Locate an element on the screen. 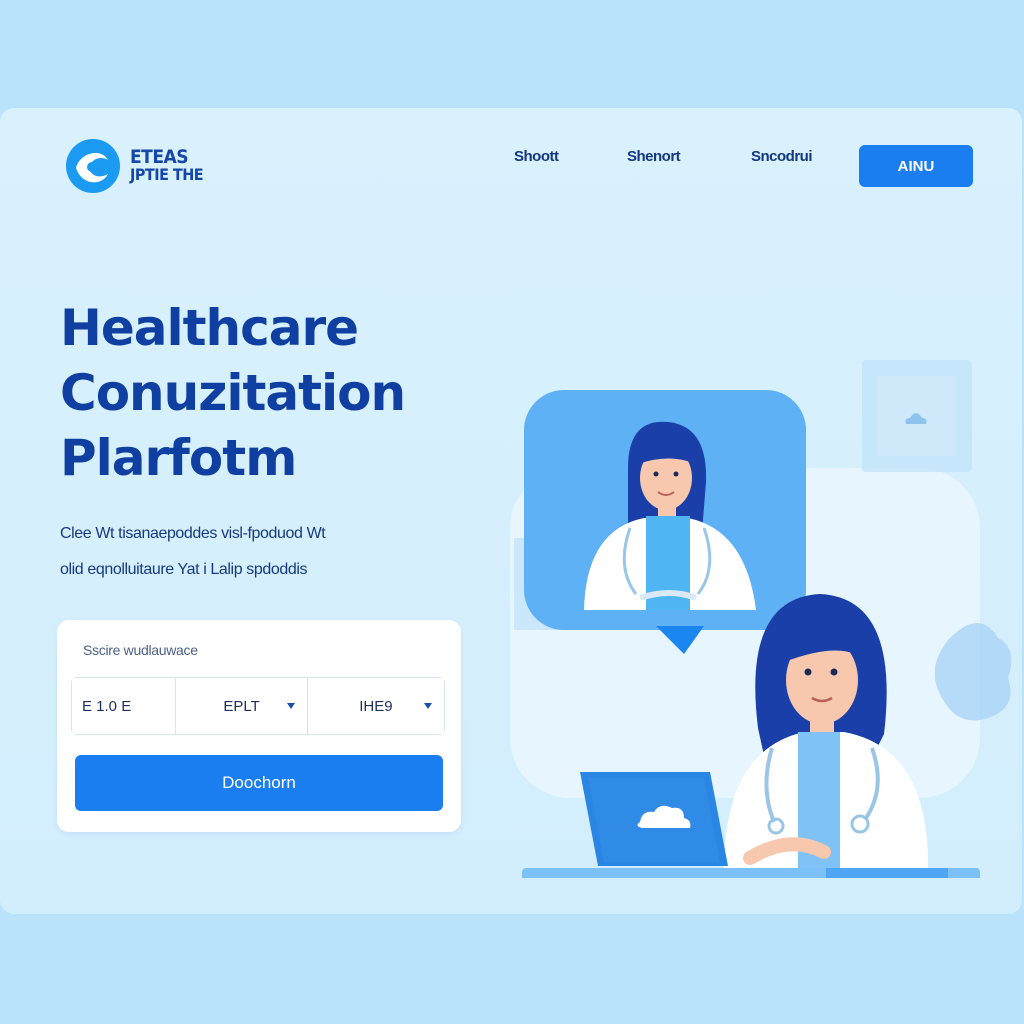 The width and height of the screenshot is (1024, 1024). brand-logo: ETEAS JPTIE THE is located at coordinates (133, 166).